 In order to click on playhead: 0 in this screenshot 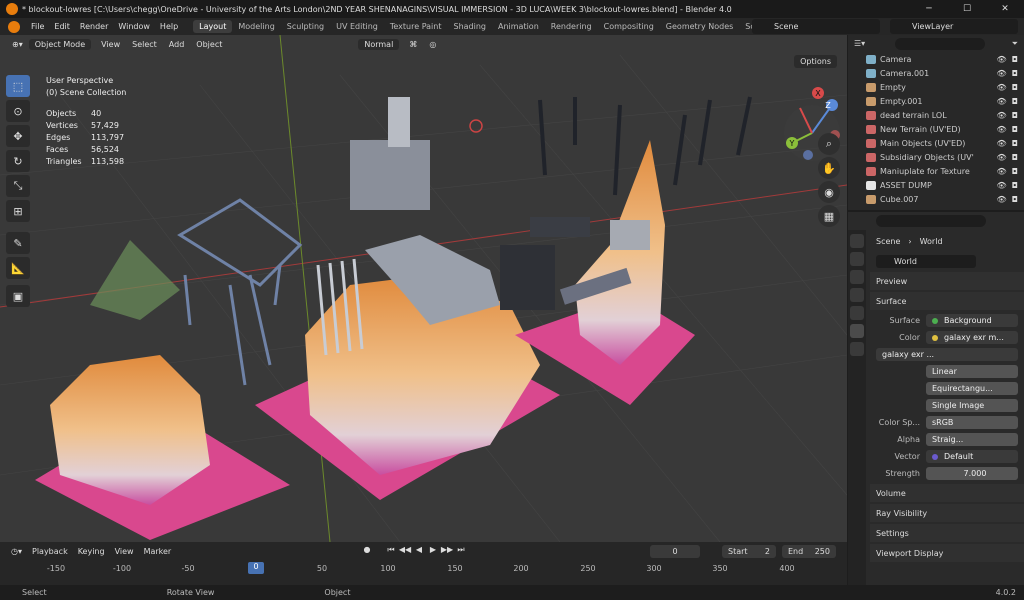, I will do `click(256, 568)`.